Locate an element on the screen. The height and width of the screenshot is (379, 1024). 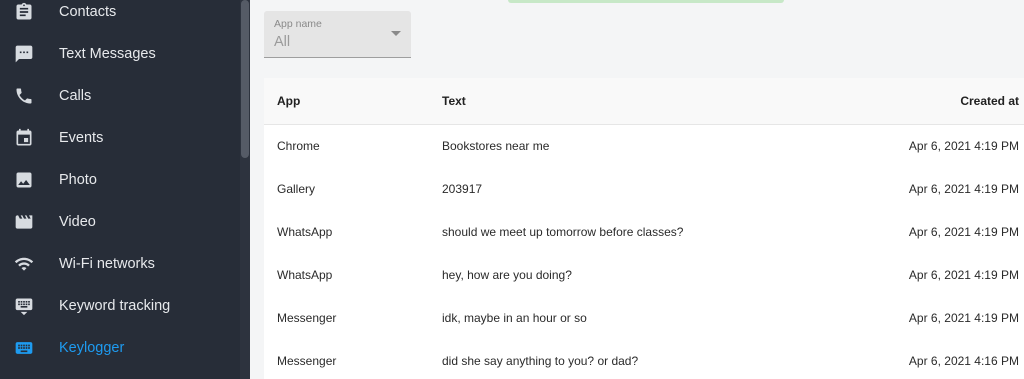
sidebar-item-label: Video is located at coordinates (77, 222).